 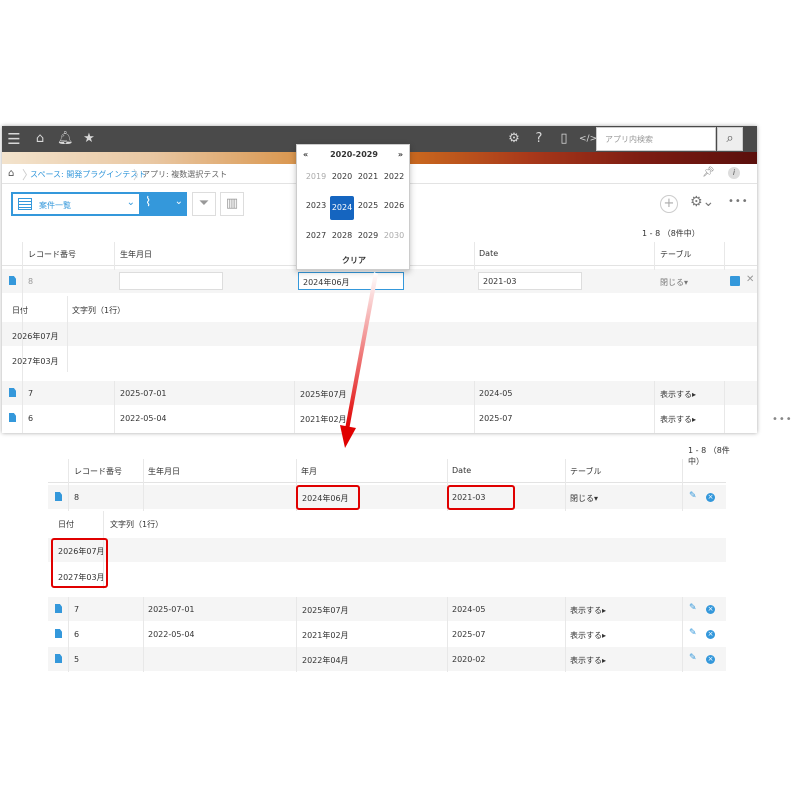 What do you see at coordinates (88, 174) in the screenshot?
I see `breadcrumb-space-link: スペース: 開発プラグインテスト` at bounding box center [88, 174].